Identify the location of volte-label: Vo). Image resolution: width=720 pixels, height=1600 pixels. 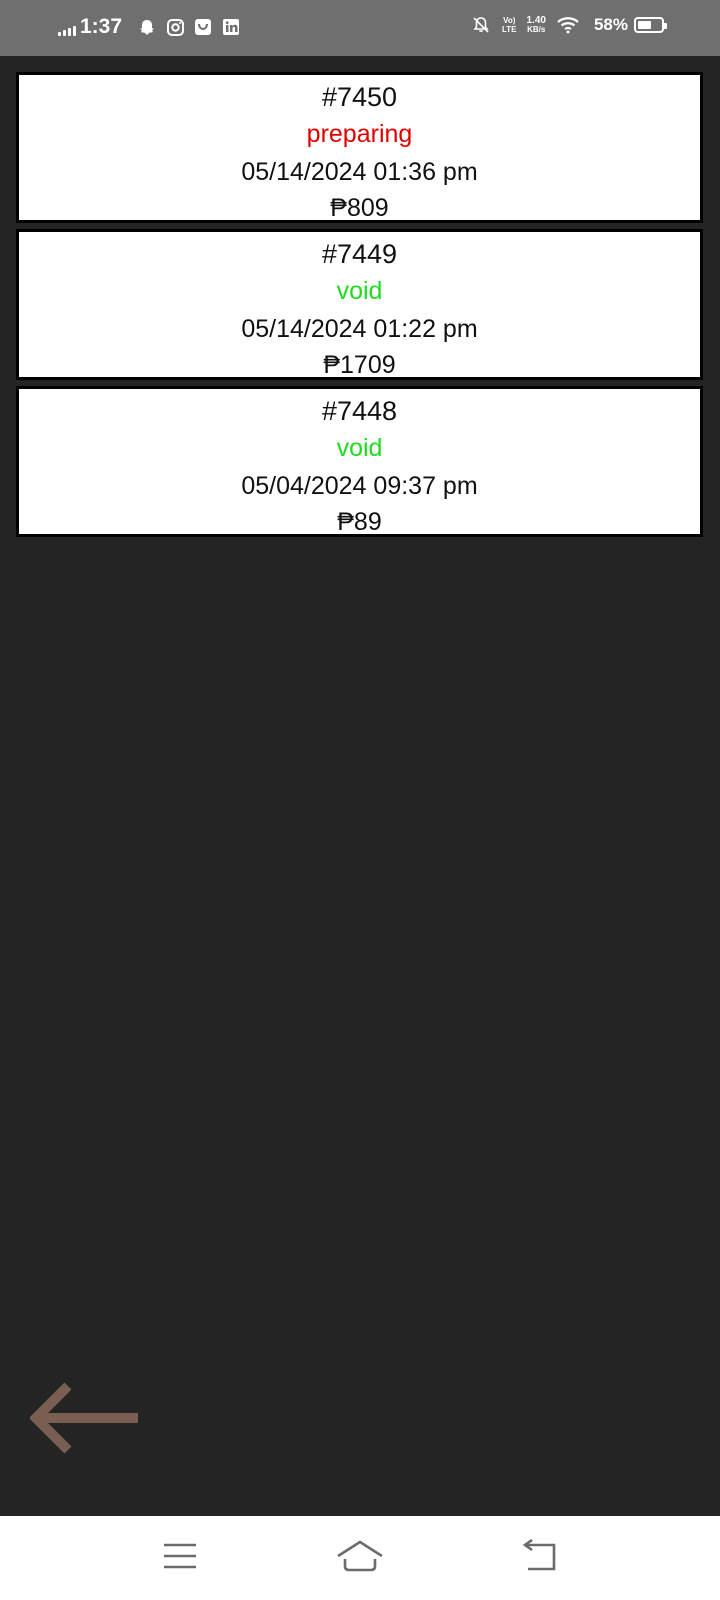
(509, 20).